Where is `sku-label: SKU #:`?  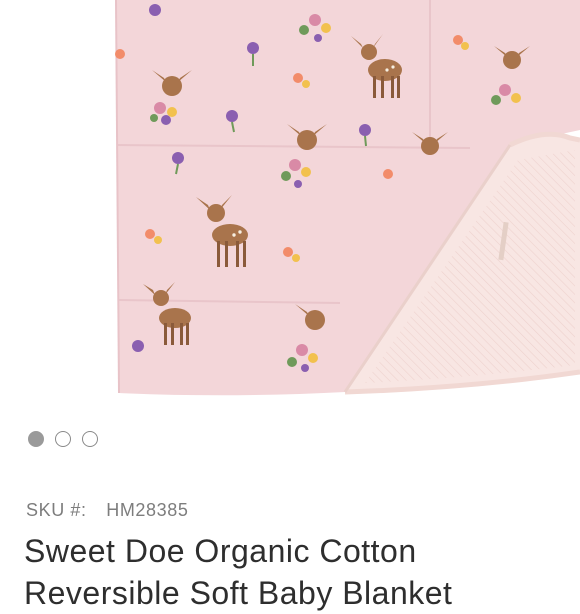
sku-label: SKU #: is located at coordinates (56, 510).